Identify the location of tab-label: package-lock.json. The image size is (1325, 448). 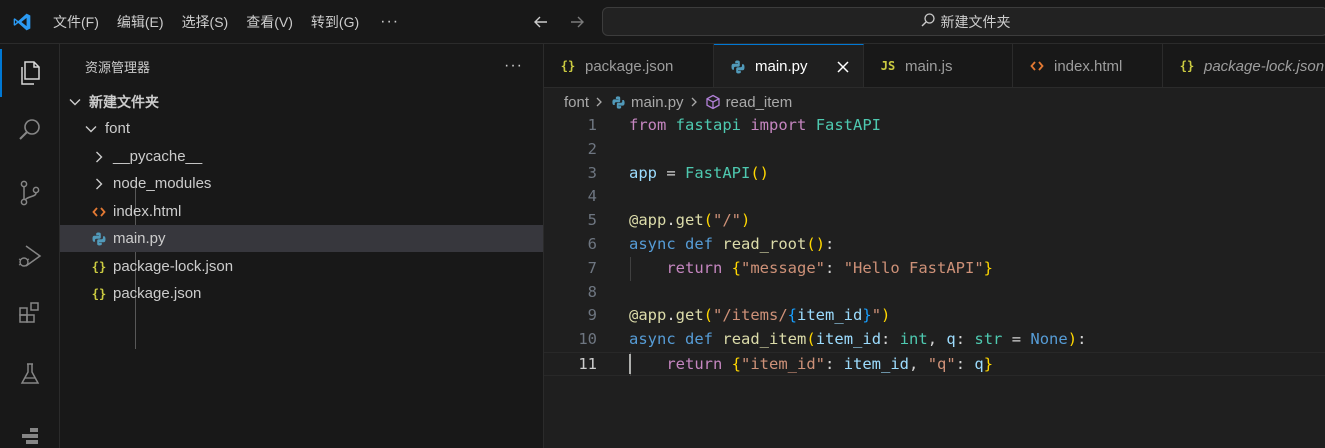
(1264, 66).